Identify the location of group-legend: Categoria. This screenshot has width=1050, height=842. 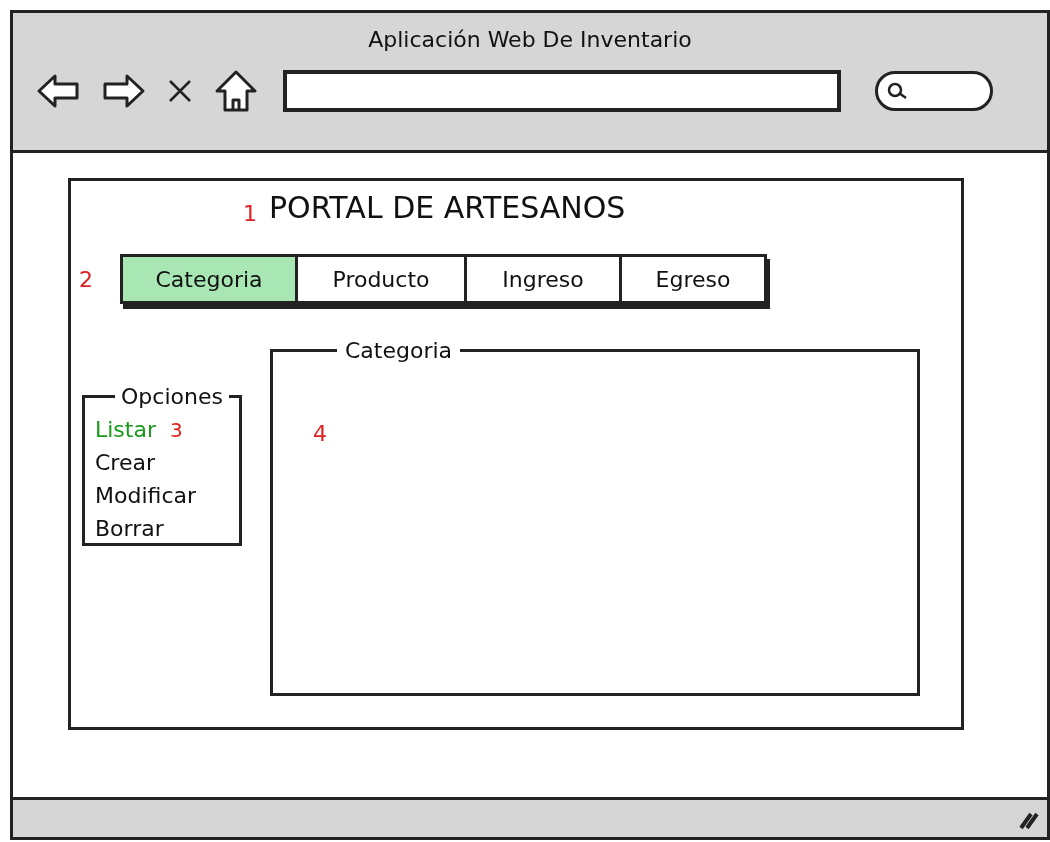
(399, 350).